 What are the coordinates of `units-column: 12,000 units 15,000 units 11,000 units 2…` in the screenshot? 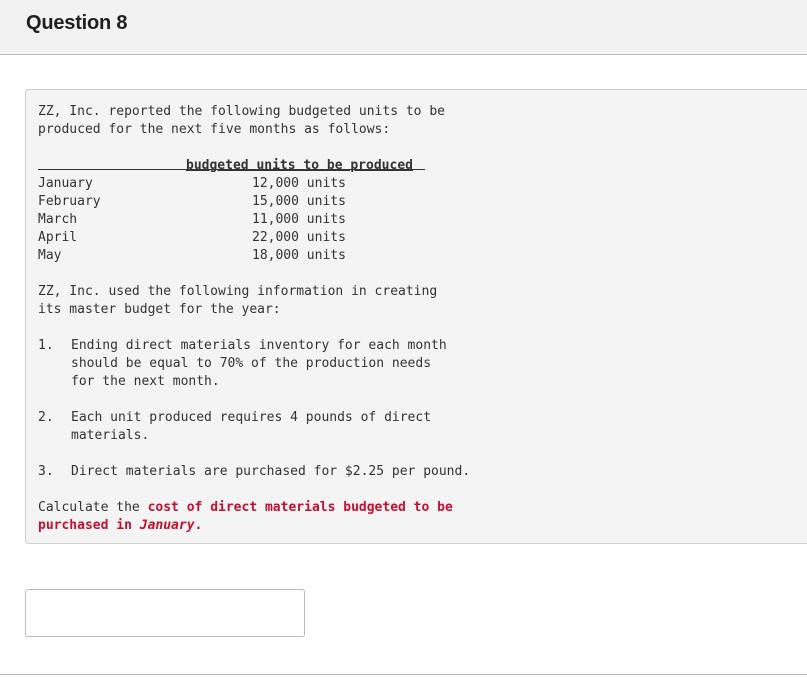 It's located at (299, 220).